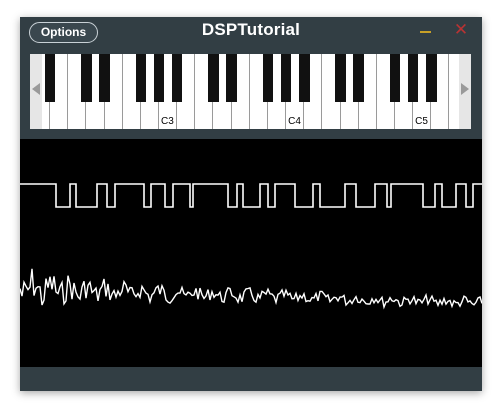 This screenshot has width=500, height=415. What do you see at coordinates (465, 89) in the screenshot?
I see `chevron-right-icon` at bounding box center [465, 89].